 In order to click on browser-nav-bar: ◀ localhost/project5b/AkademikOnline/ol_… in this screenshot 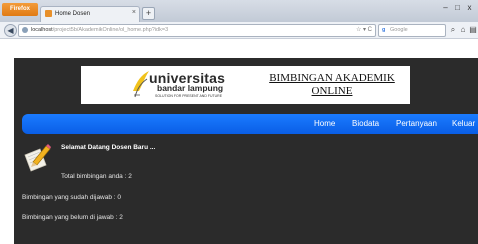, I will do `click(239, 30)`.